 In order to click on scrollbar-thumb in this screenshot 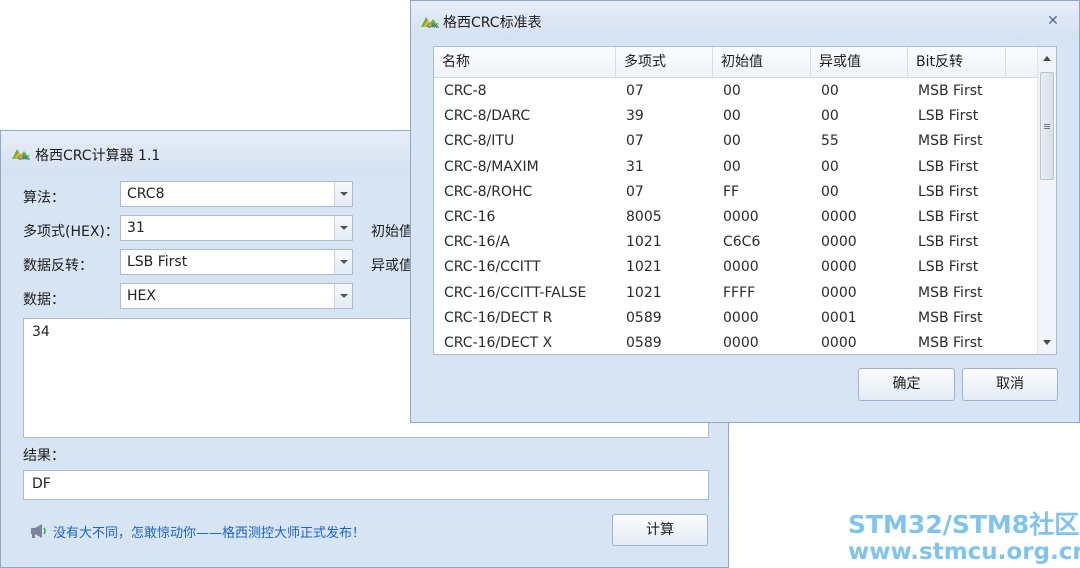, I will do `click(1047, 126)`.